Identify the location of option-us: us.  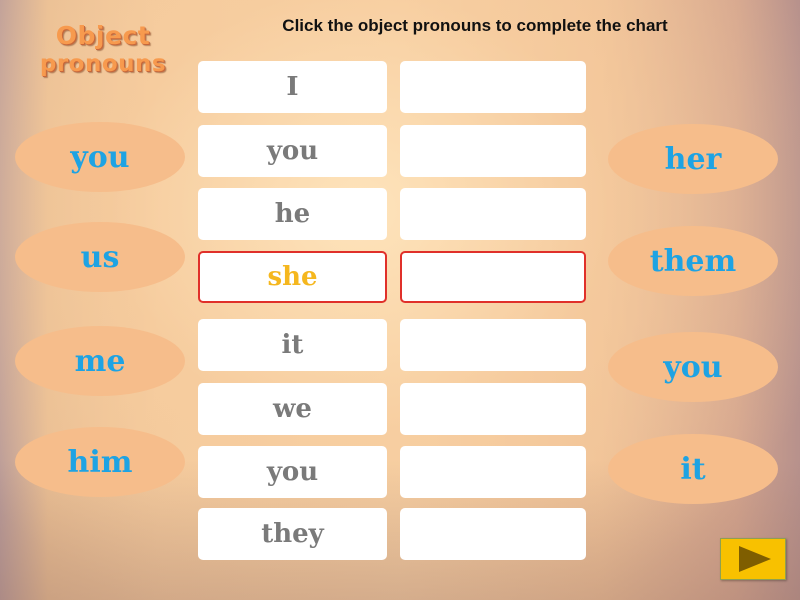
(100, 257).